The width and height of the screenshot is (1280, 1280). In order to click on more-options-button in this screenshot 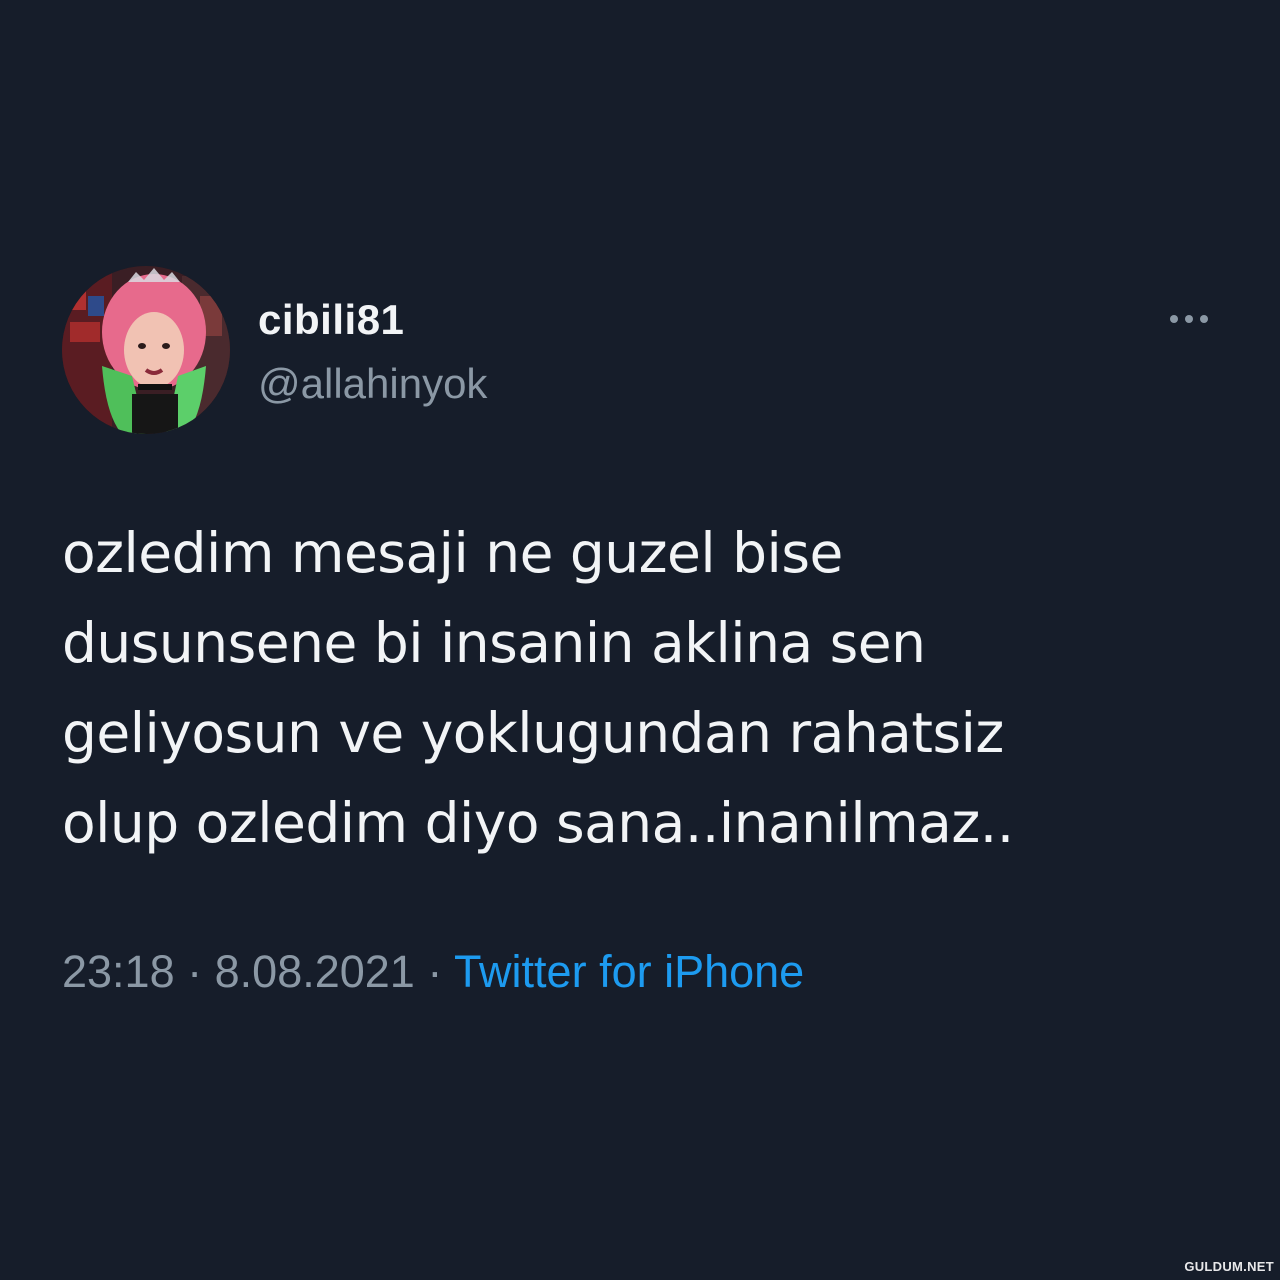, I will do `click(1189, 319)`.